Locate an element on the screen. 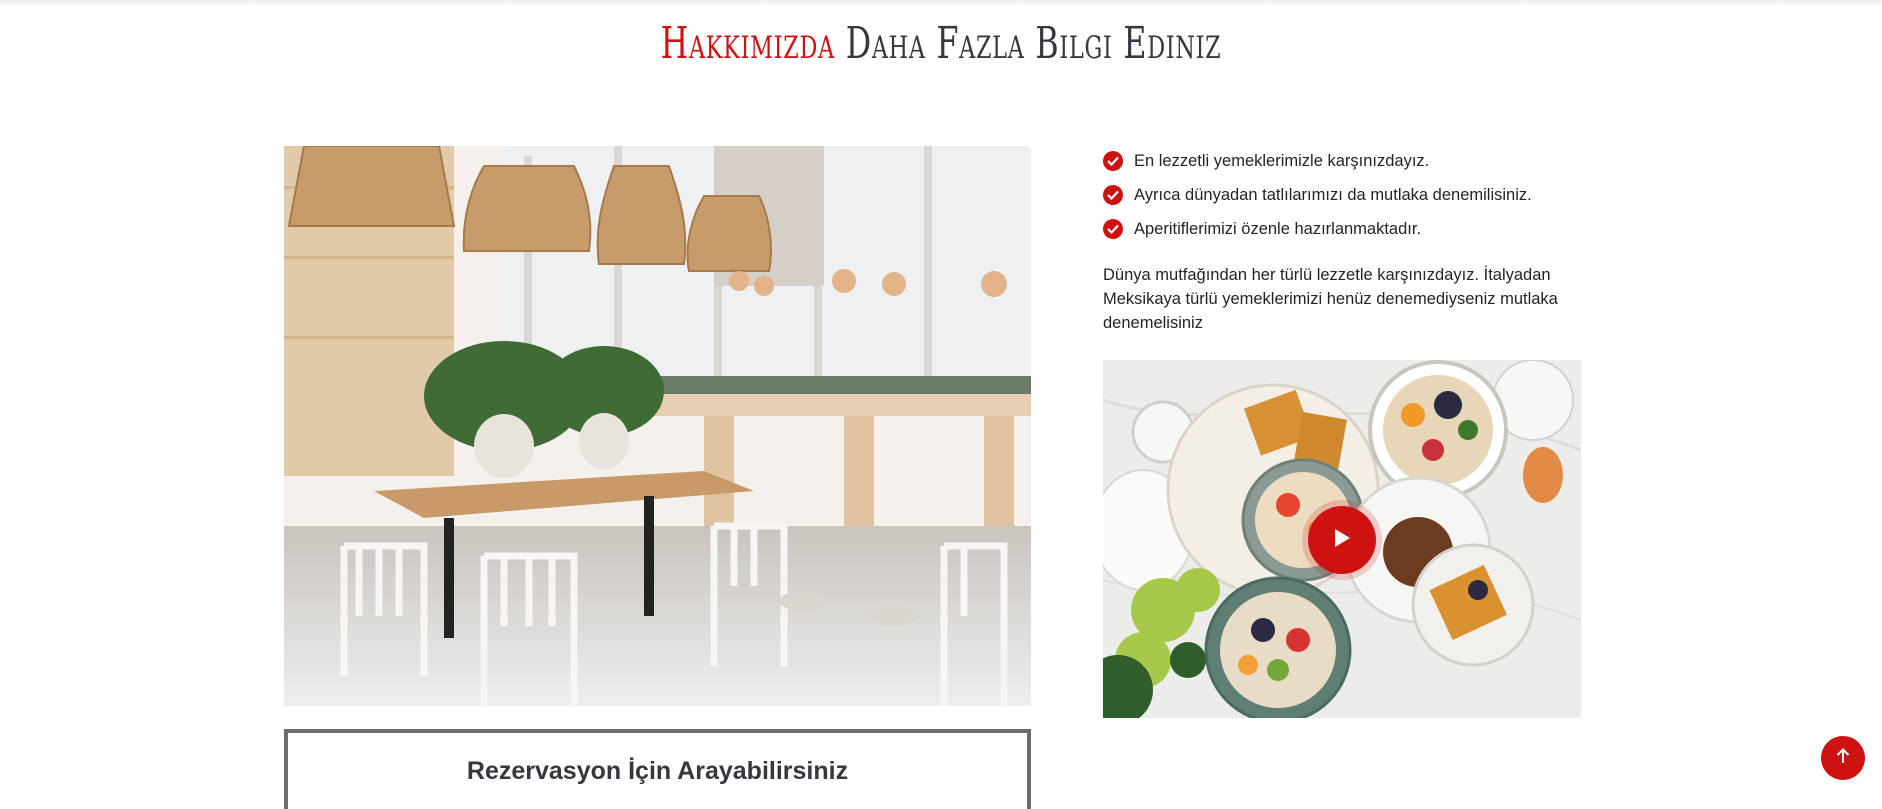 This screenshot has height=809, width=1882. scroll-top-button is located at coordinates (1843, 758).